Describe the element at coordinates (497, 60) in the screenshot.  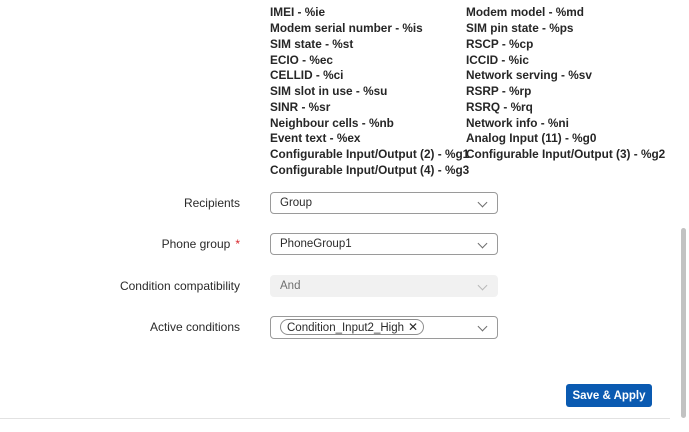
I see `variable-iccid: ICCID - %ic` at that location.